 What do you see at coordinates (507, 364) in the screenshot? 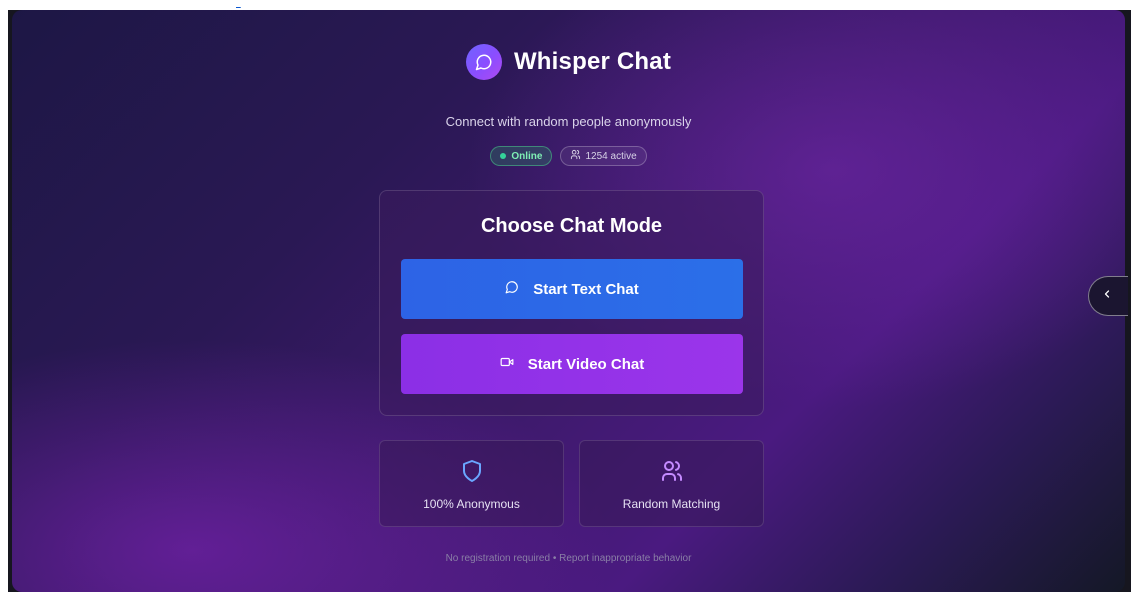
I see `video-camera-icon` at bounding box center [507, 364].